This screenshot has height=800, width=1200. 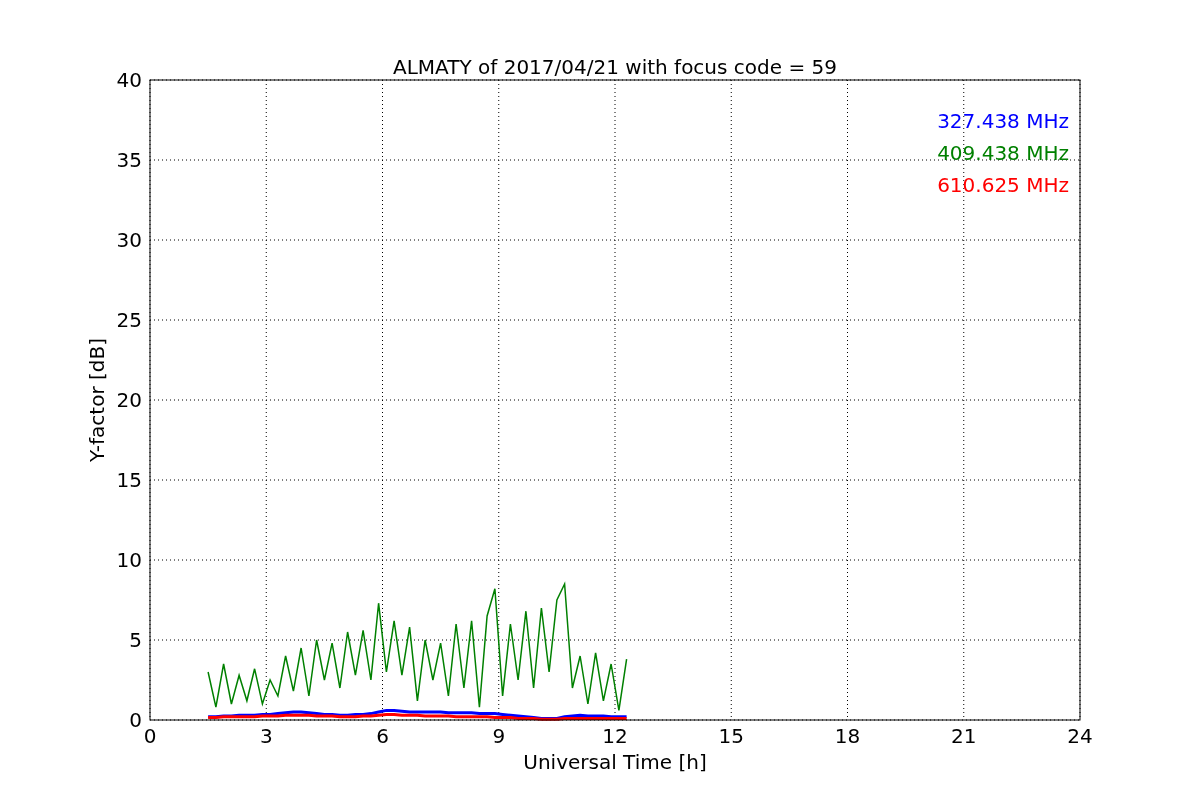 I want to click on y-tick-label: 20, so click(x=129, y=400).